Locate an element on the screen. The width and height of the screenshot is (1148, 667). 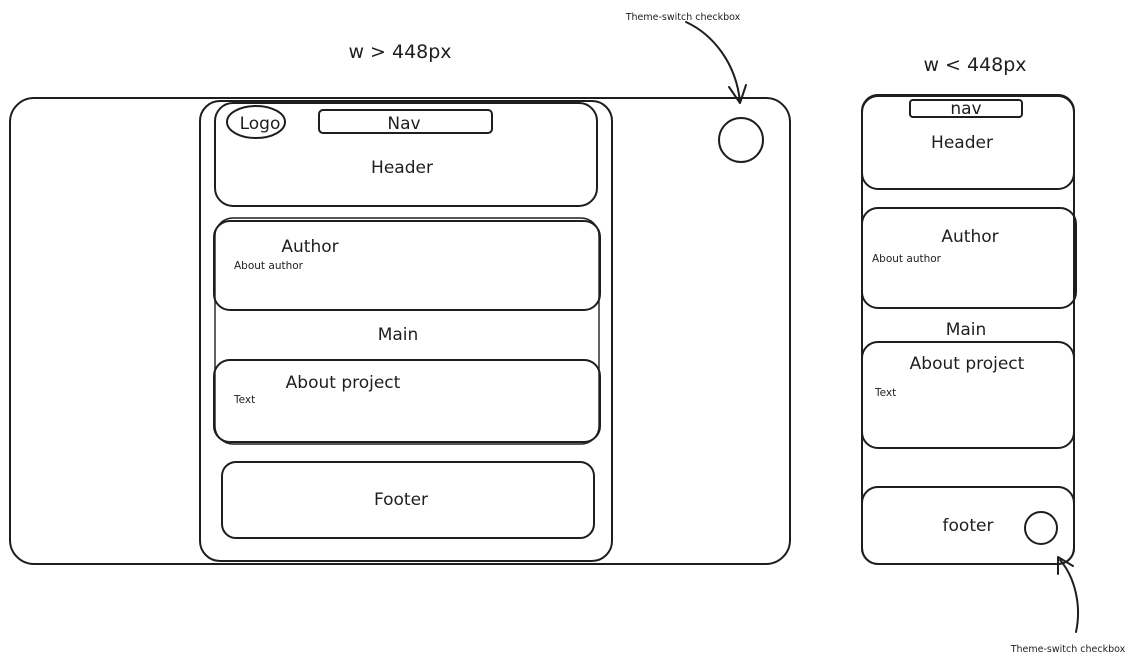
mobile-theme-switch-note: Theme-switch checkbox is located at coordinates (1068, 649).